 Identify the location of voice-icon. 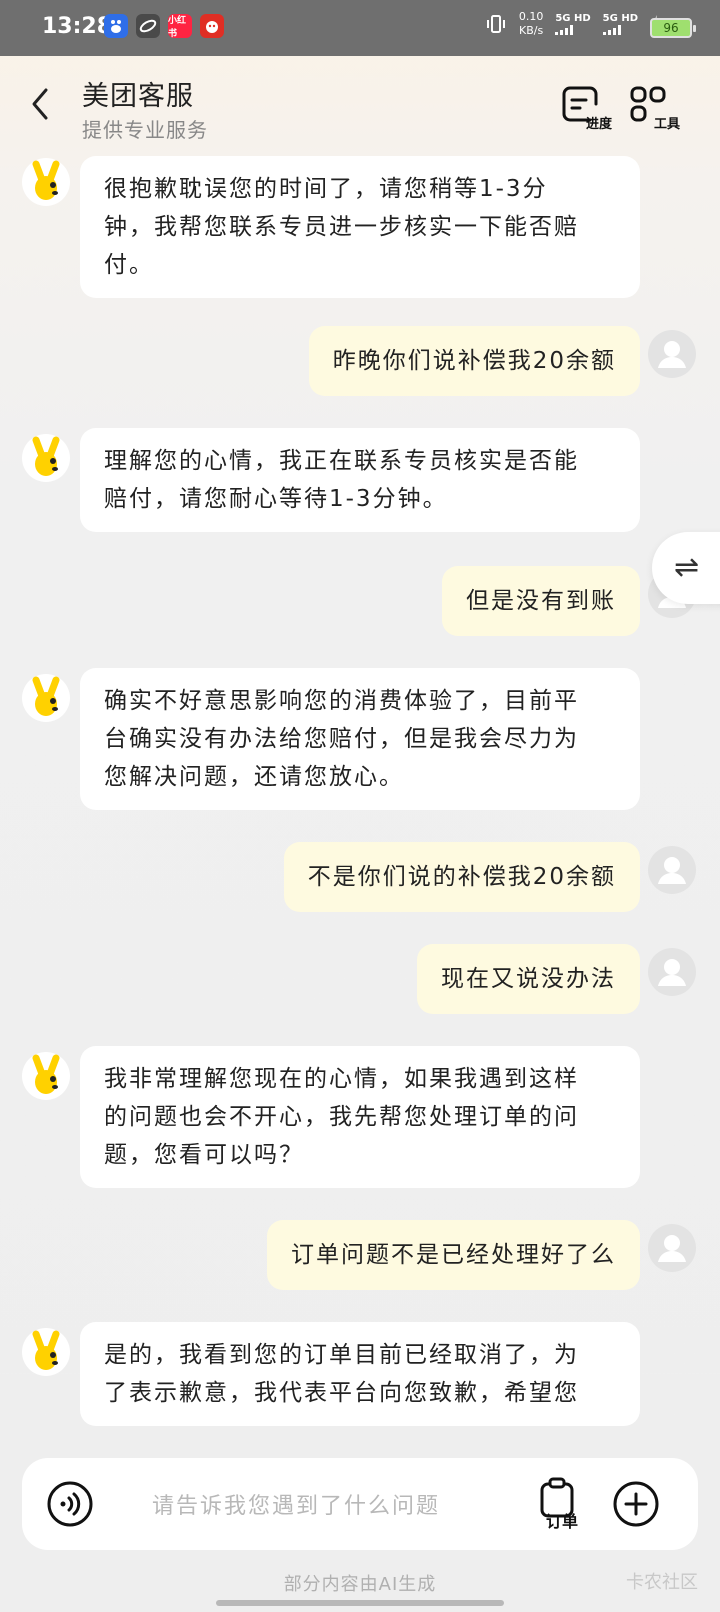
(70, 1504).